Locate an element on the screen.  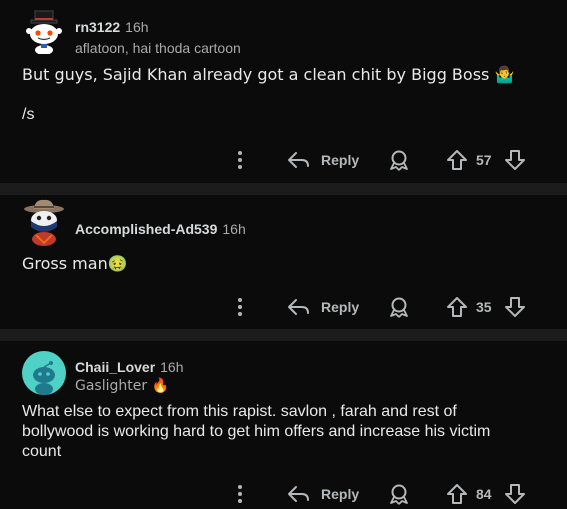
snoo-top-hat-avatar is located at coordinates (44, 32).